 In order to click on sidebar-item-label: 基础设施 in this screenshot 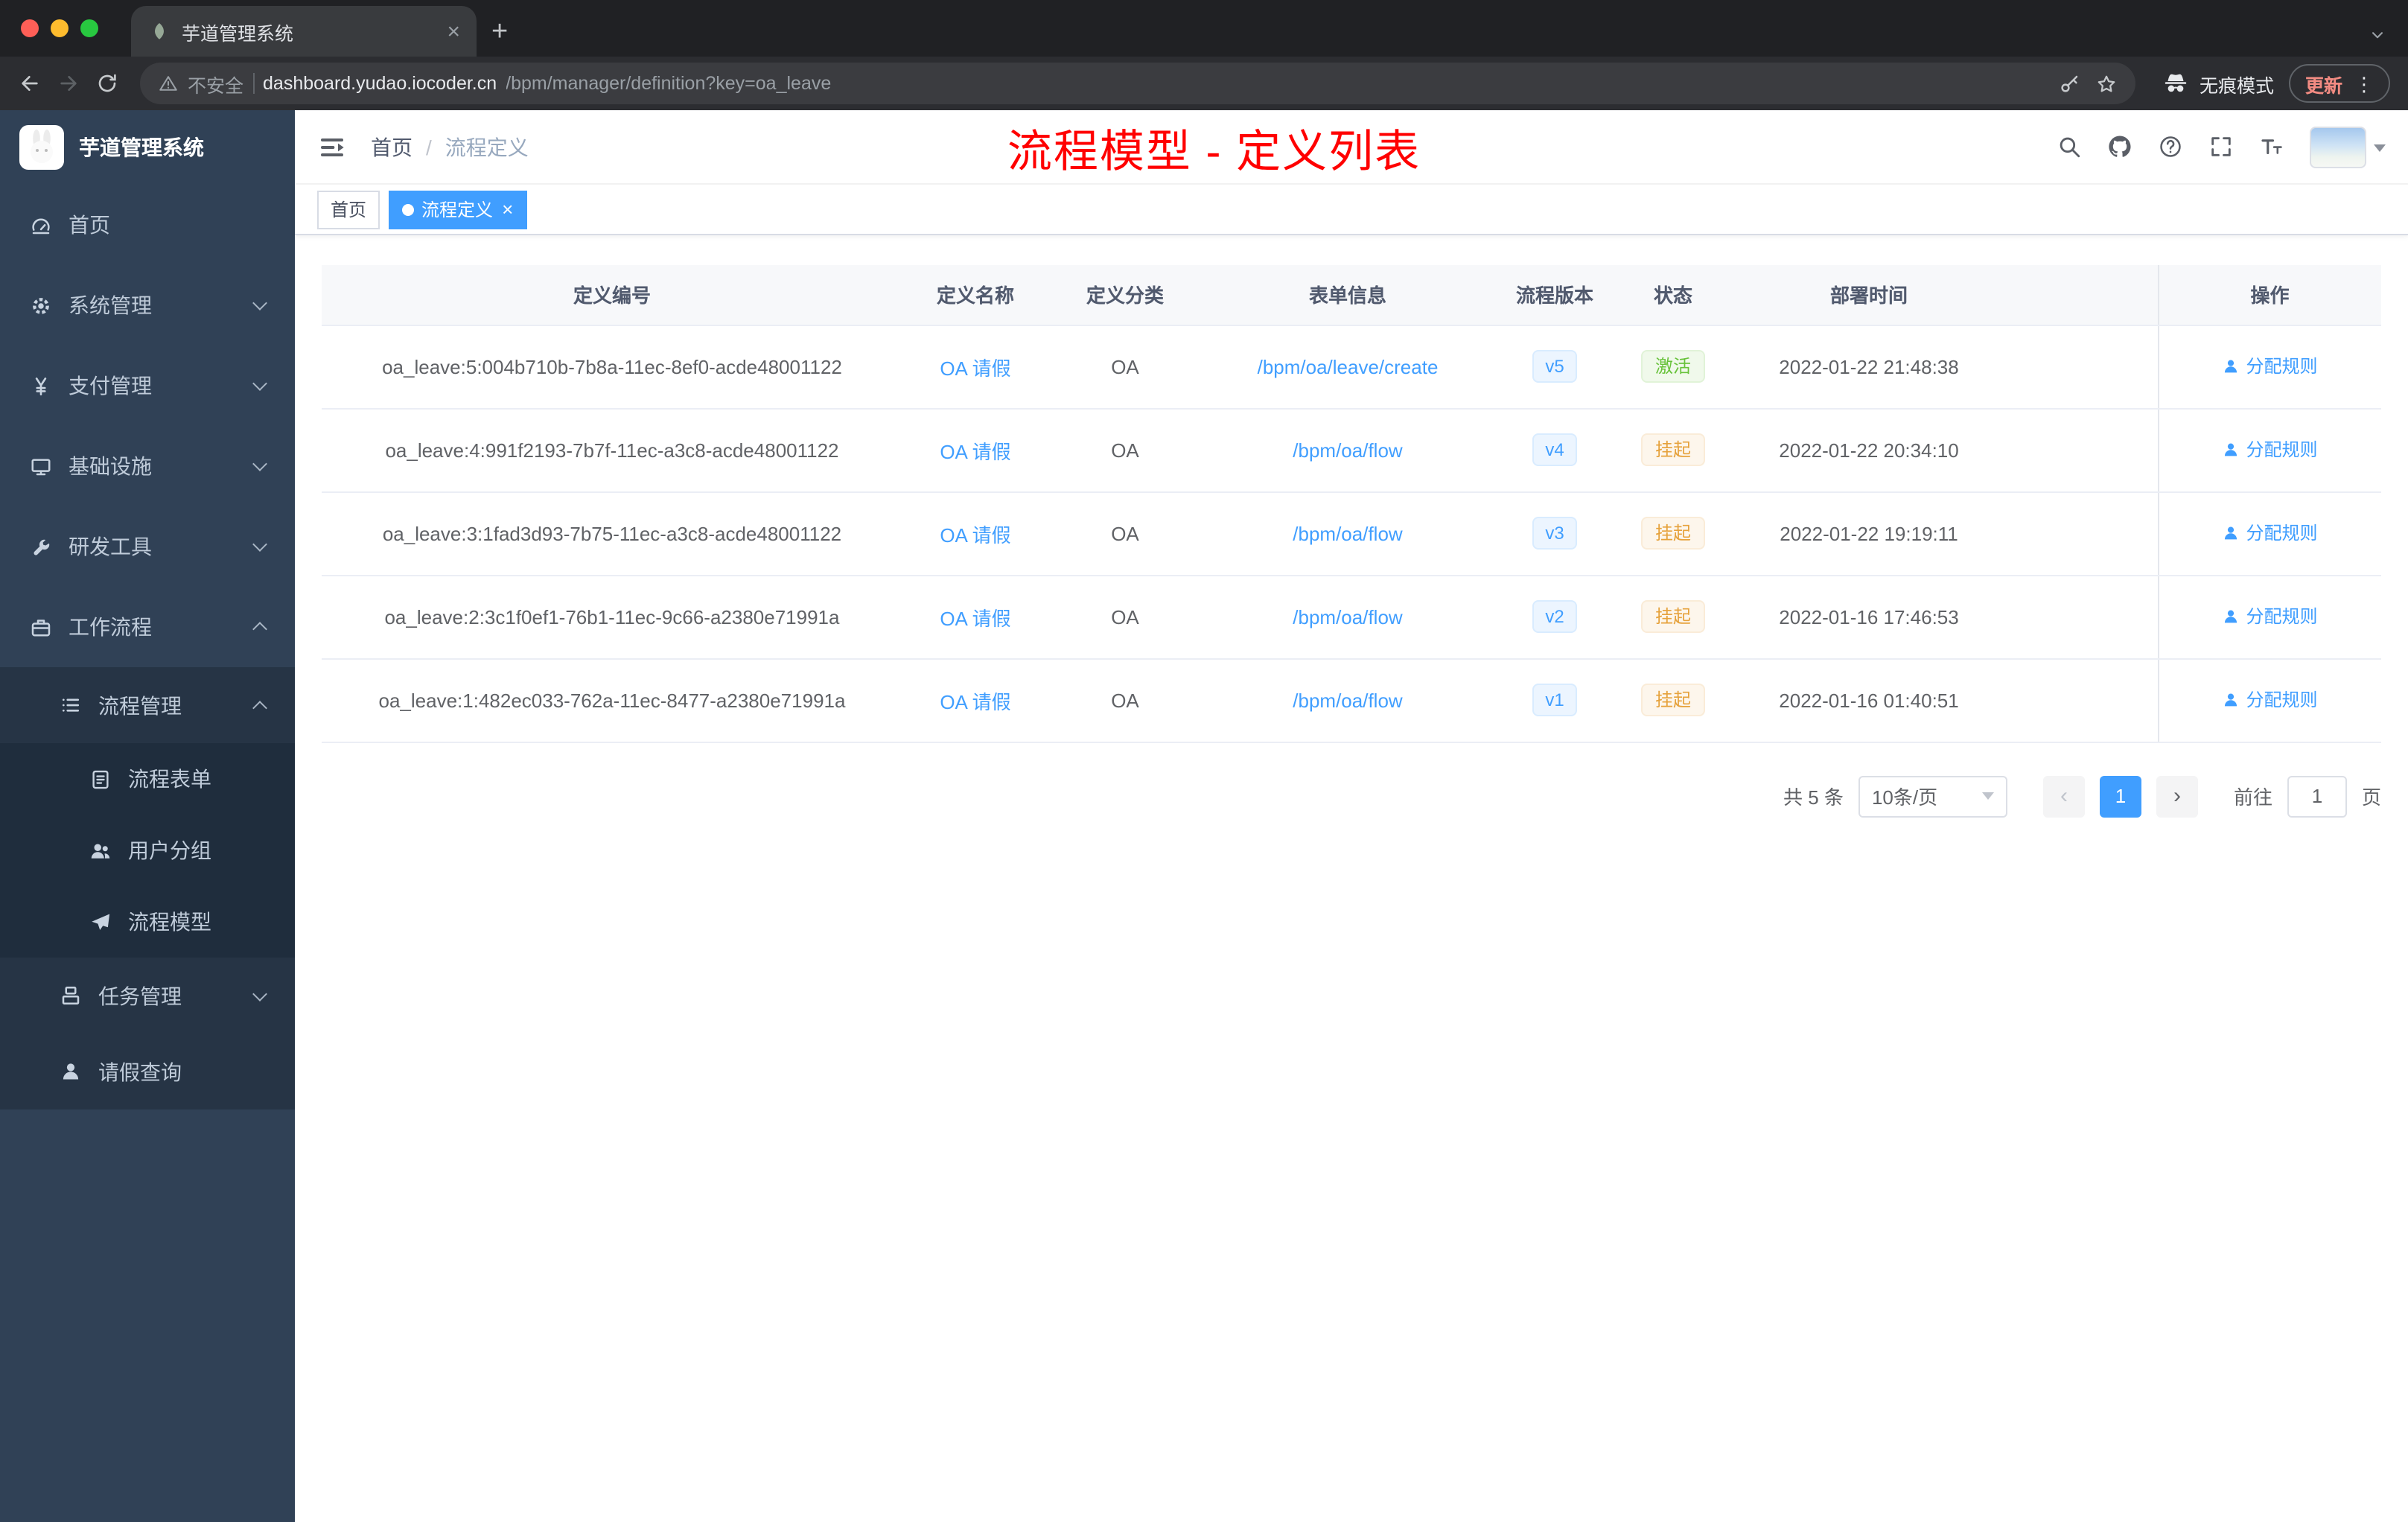, I will do `click(110, 466)`.